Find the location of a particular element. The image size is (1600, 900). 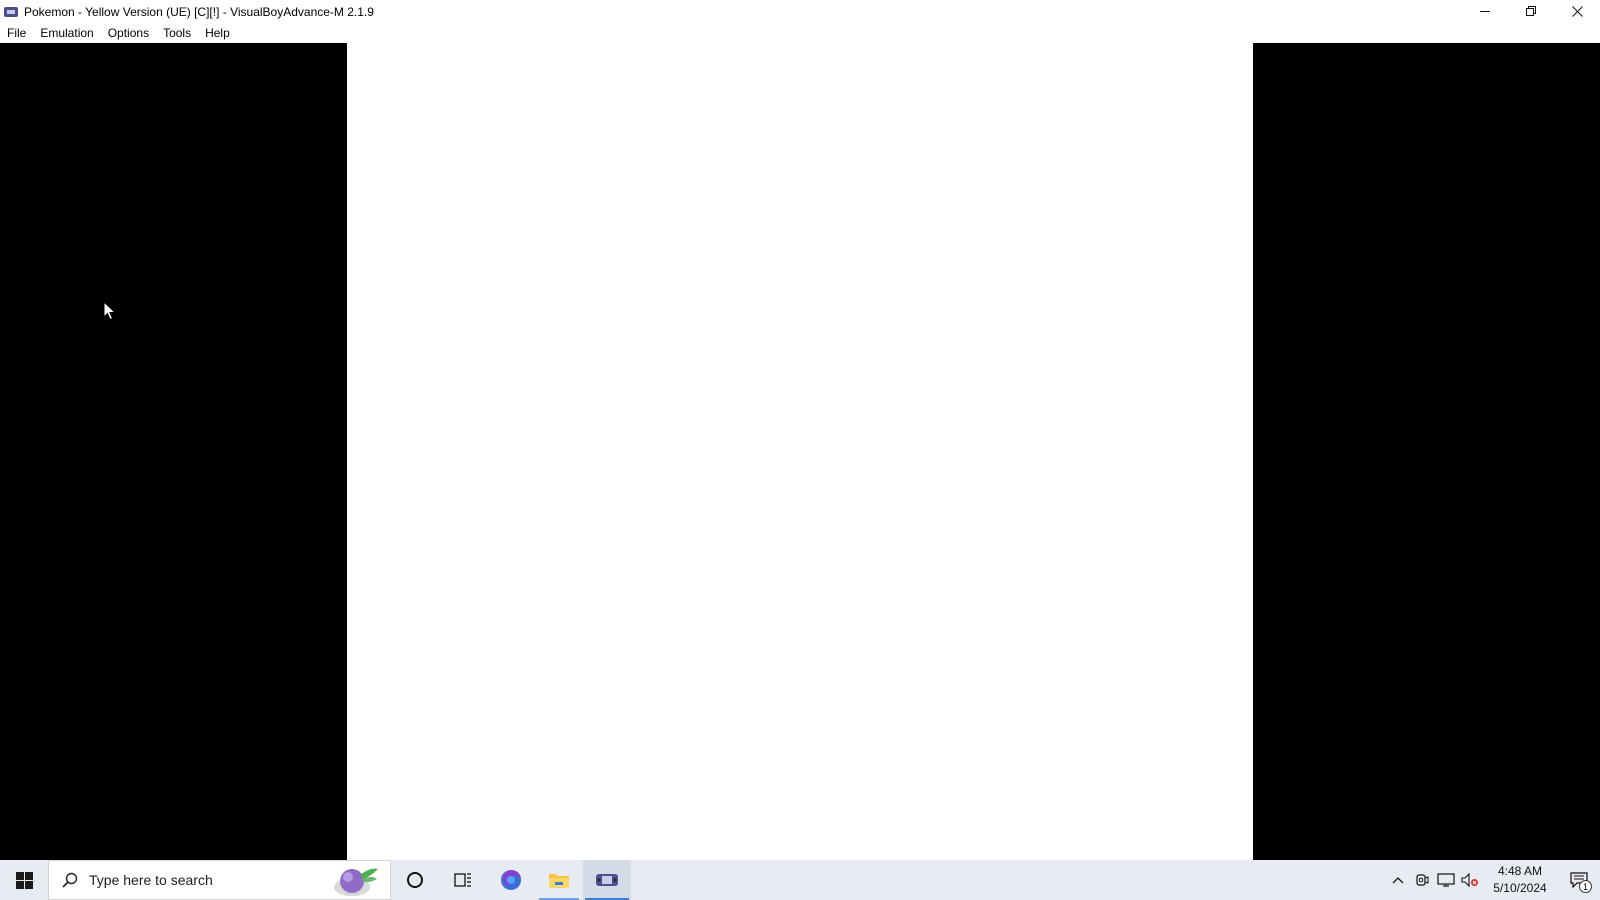

notification-count-badge: 1 is located at coordinates (1585, 886).